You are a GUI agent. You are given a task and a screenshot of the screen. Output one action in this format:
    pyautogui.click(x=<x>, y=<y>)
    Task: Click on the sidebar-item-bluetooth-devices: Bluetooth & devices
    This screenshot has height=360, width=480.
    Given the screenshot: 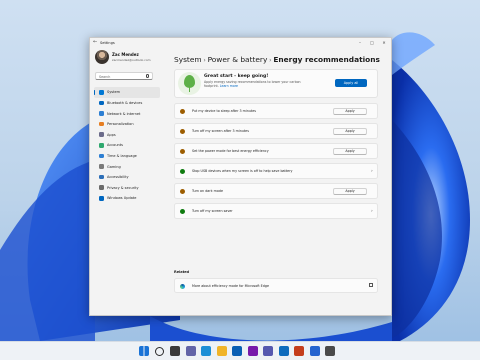 What is the action you would take?
    pyautogui.click(x=127, y=103)
    